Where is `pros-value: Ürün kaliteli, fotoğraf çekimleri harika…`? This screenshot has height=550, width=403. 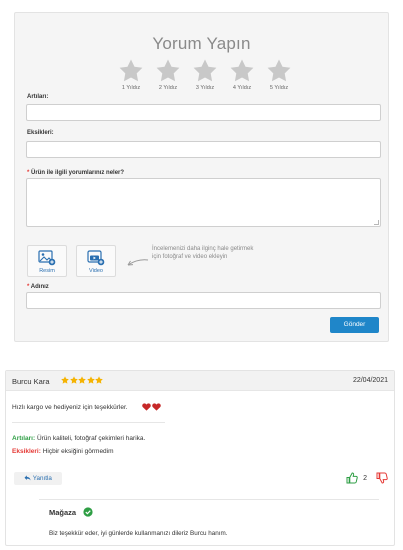
pros-value: Ürün kaliteli, fotoğraf çekimleri harika… is located at coordinates (91, 438).